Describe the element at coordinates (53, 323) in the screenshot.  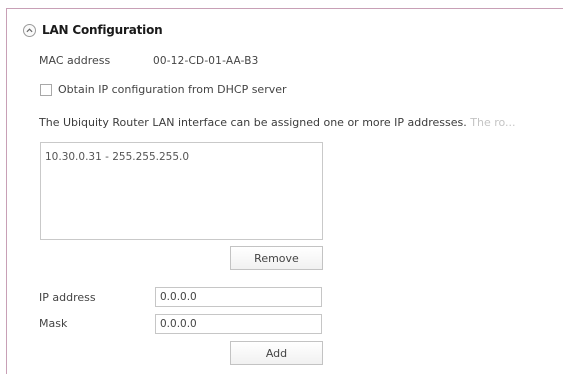
I see `mask-label: Mask` at that location.